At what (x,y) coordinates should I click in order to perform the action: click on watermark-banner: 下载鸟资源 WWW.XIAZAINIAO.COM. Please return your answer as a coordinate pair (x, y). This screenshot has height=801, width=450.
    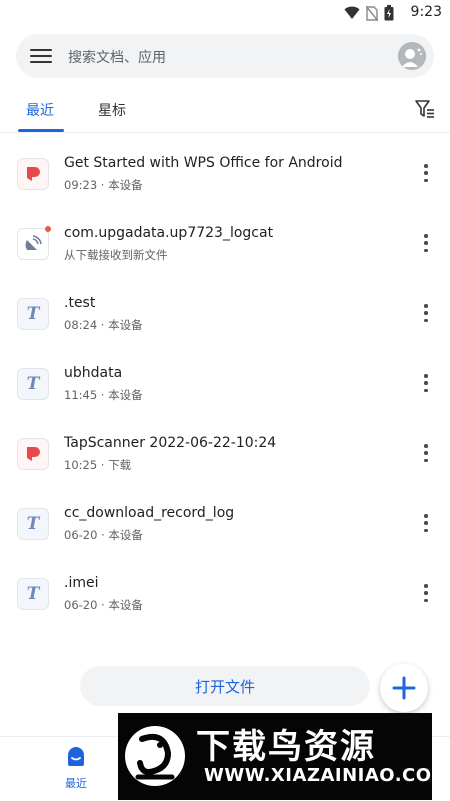
    Looking at the image, I should click on (275, 756).